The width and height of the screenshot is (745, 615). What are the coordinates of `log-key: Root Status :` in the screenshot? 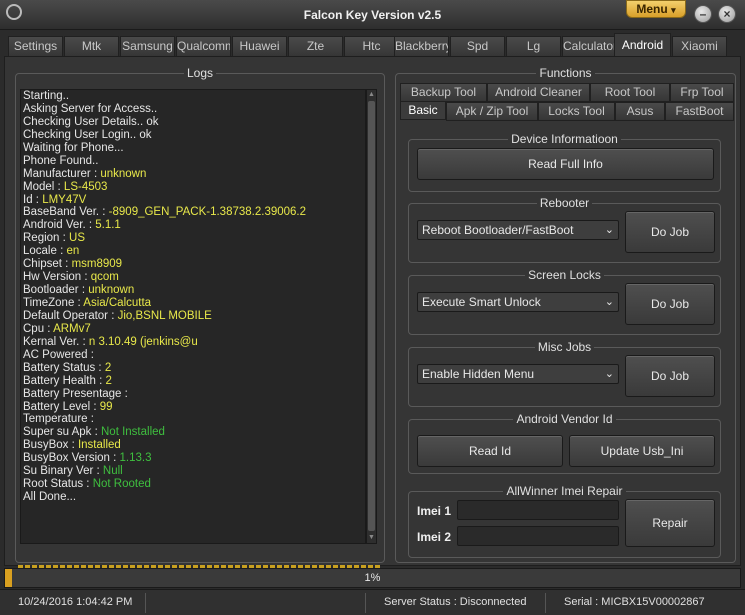 It's located at (58, 484).